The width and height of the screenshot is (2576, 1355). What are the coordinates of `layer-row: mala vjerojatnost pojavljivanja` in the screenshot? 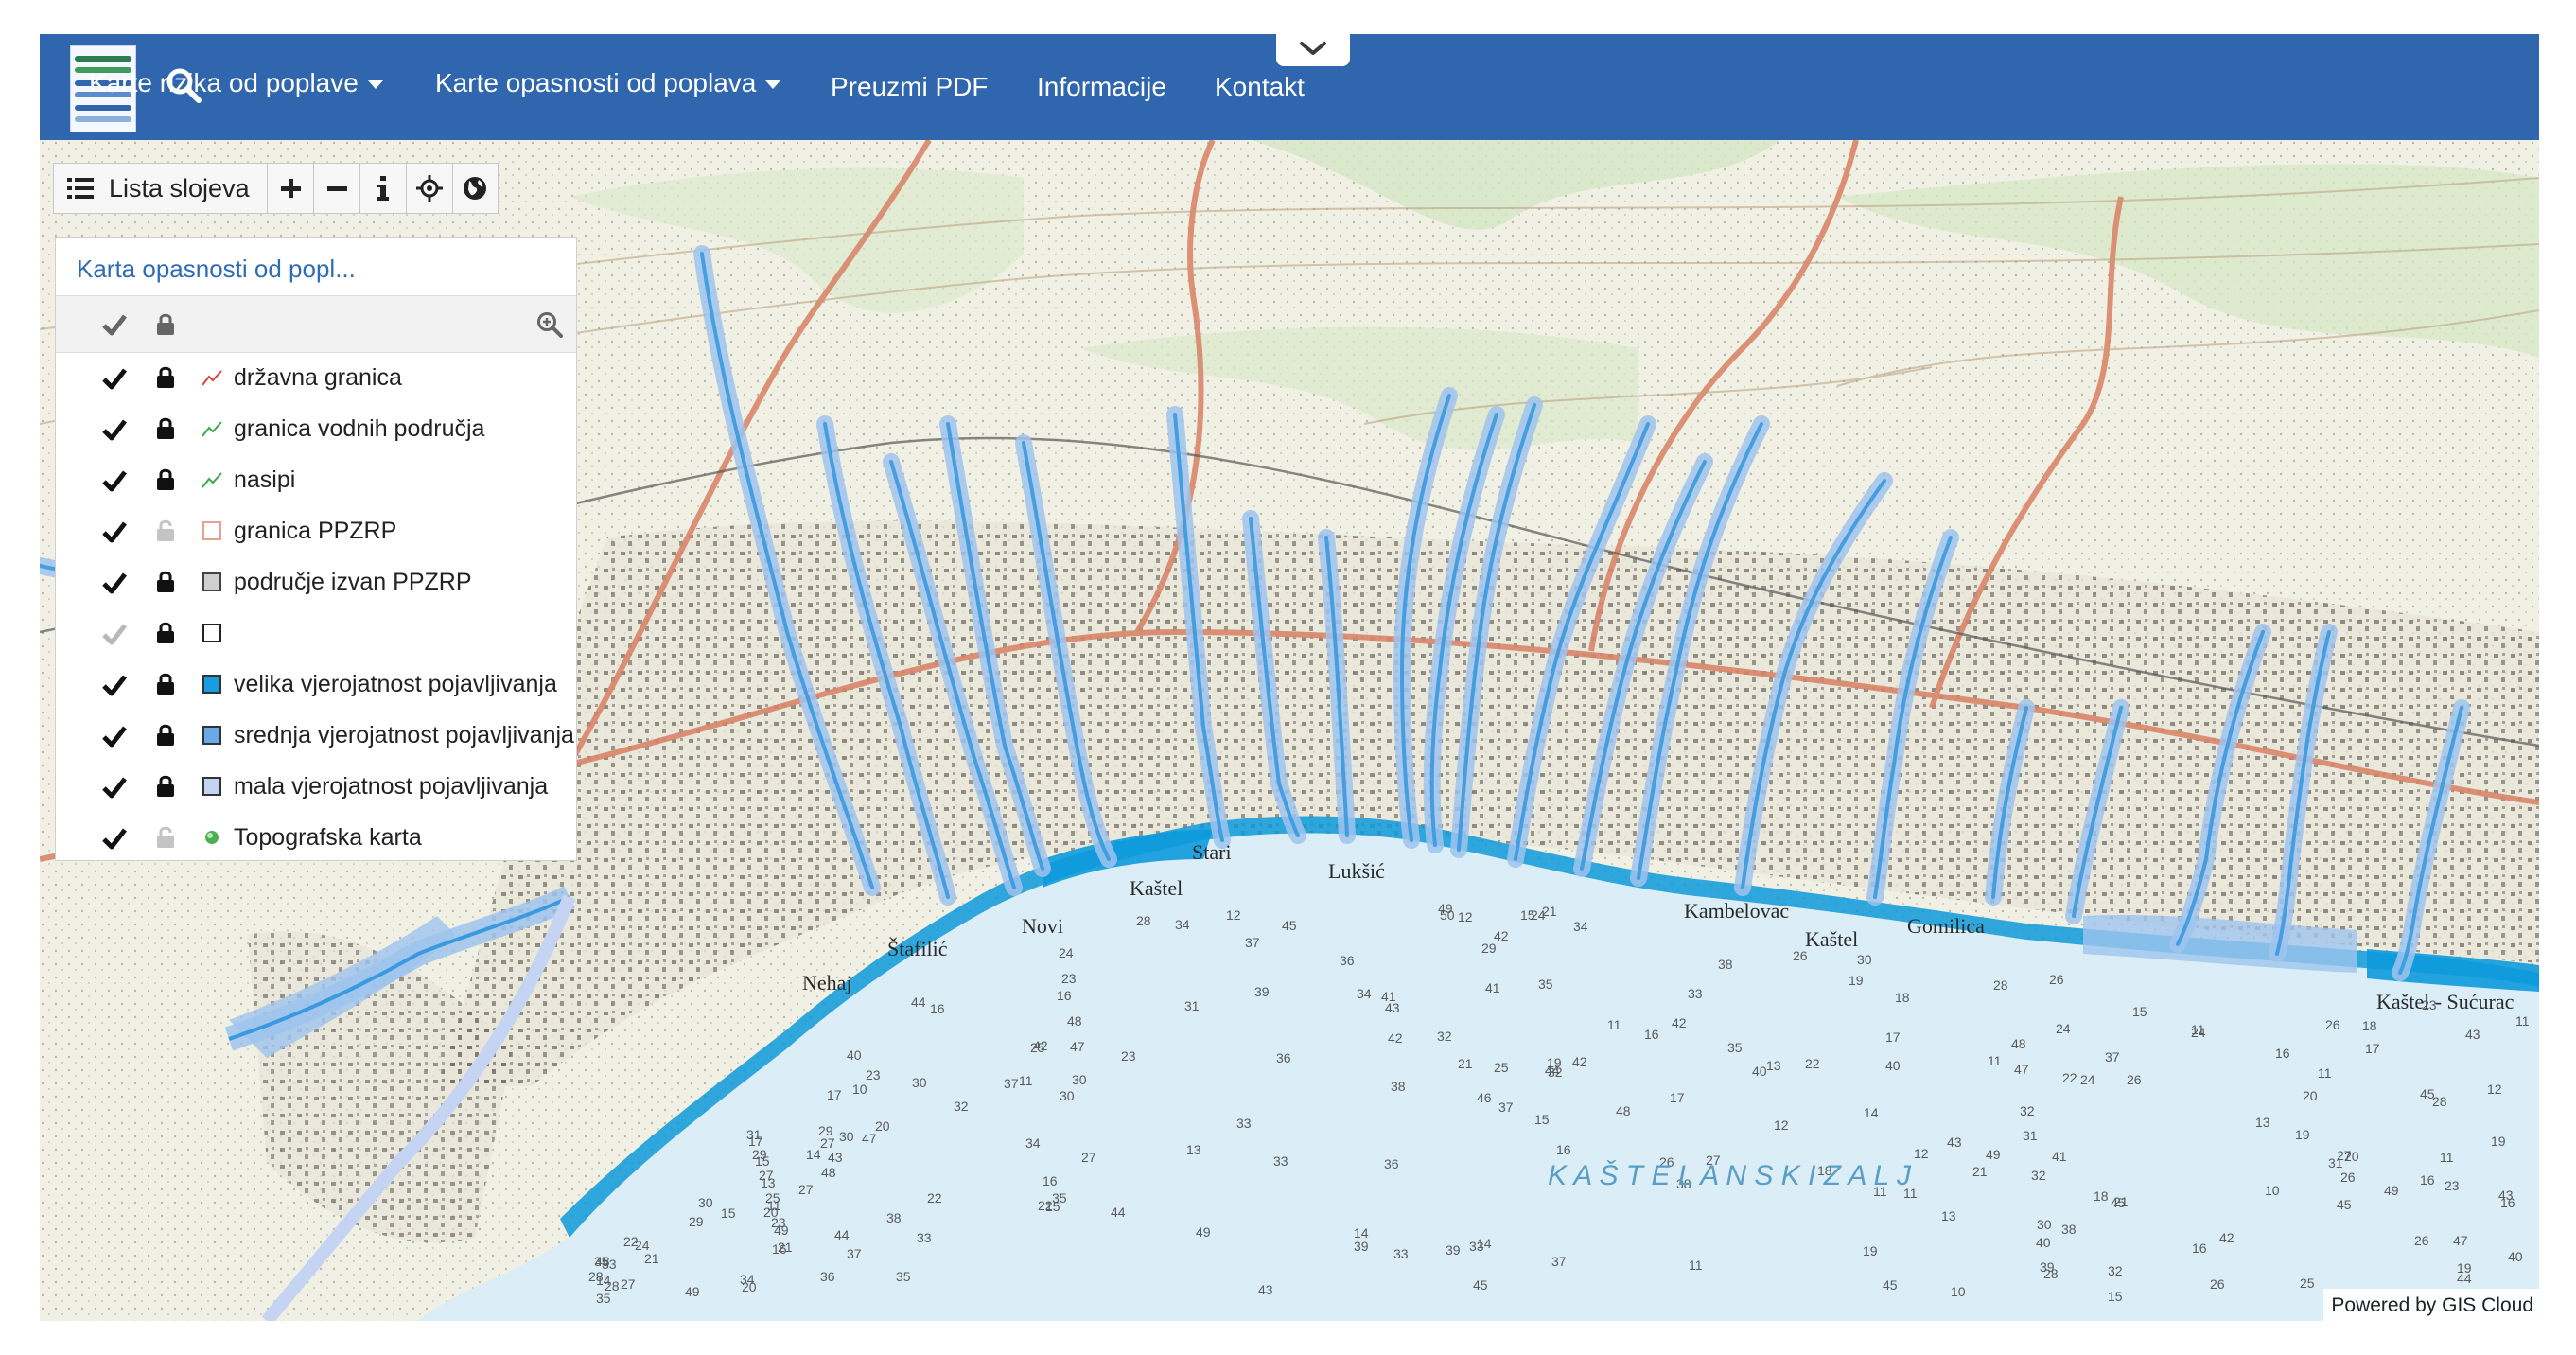 It's located at (316, 787).